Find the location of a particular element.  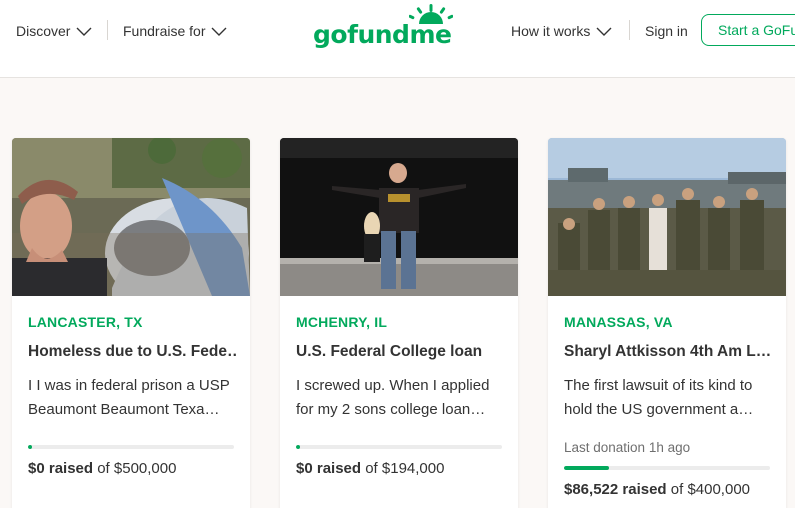

amount-raised: $0 raised of $194,000 is located at coordinates (370, 468).